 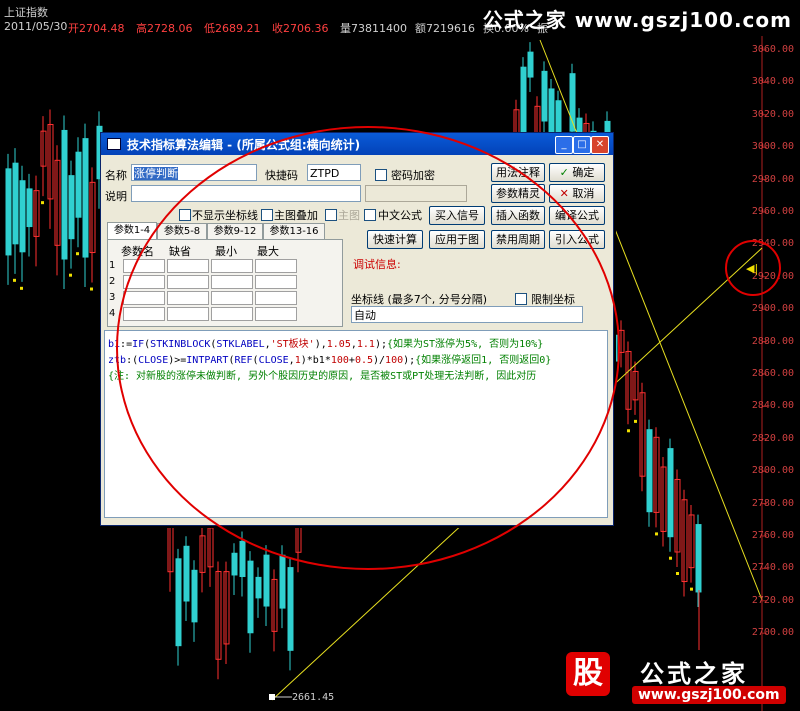 I want to click on price-tick: 2780.00, so click(x=772, y=503).